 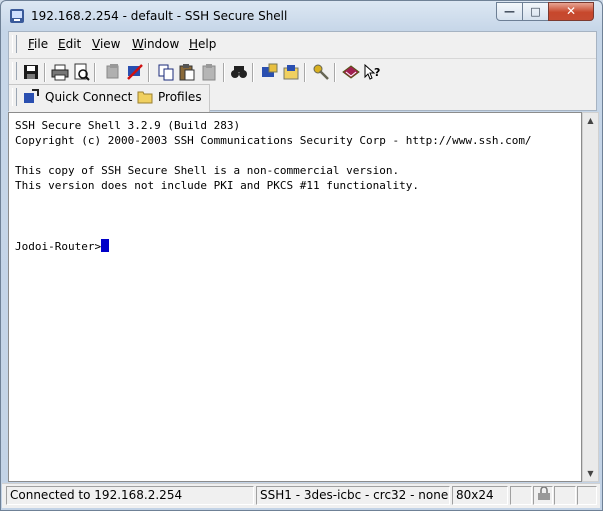 What do you see at coordinates (302, 44) in the screenshot?
I see `menu-bar: File Edit View Window Help` at bounding box center [302, 44].